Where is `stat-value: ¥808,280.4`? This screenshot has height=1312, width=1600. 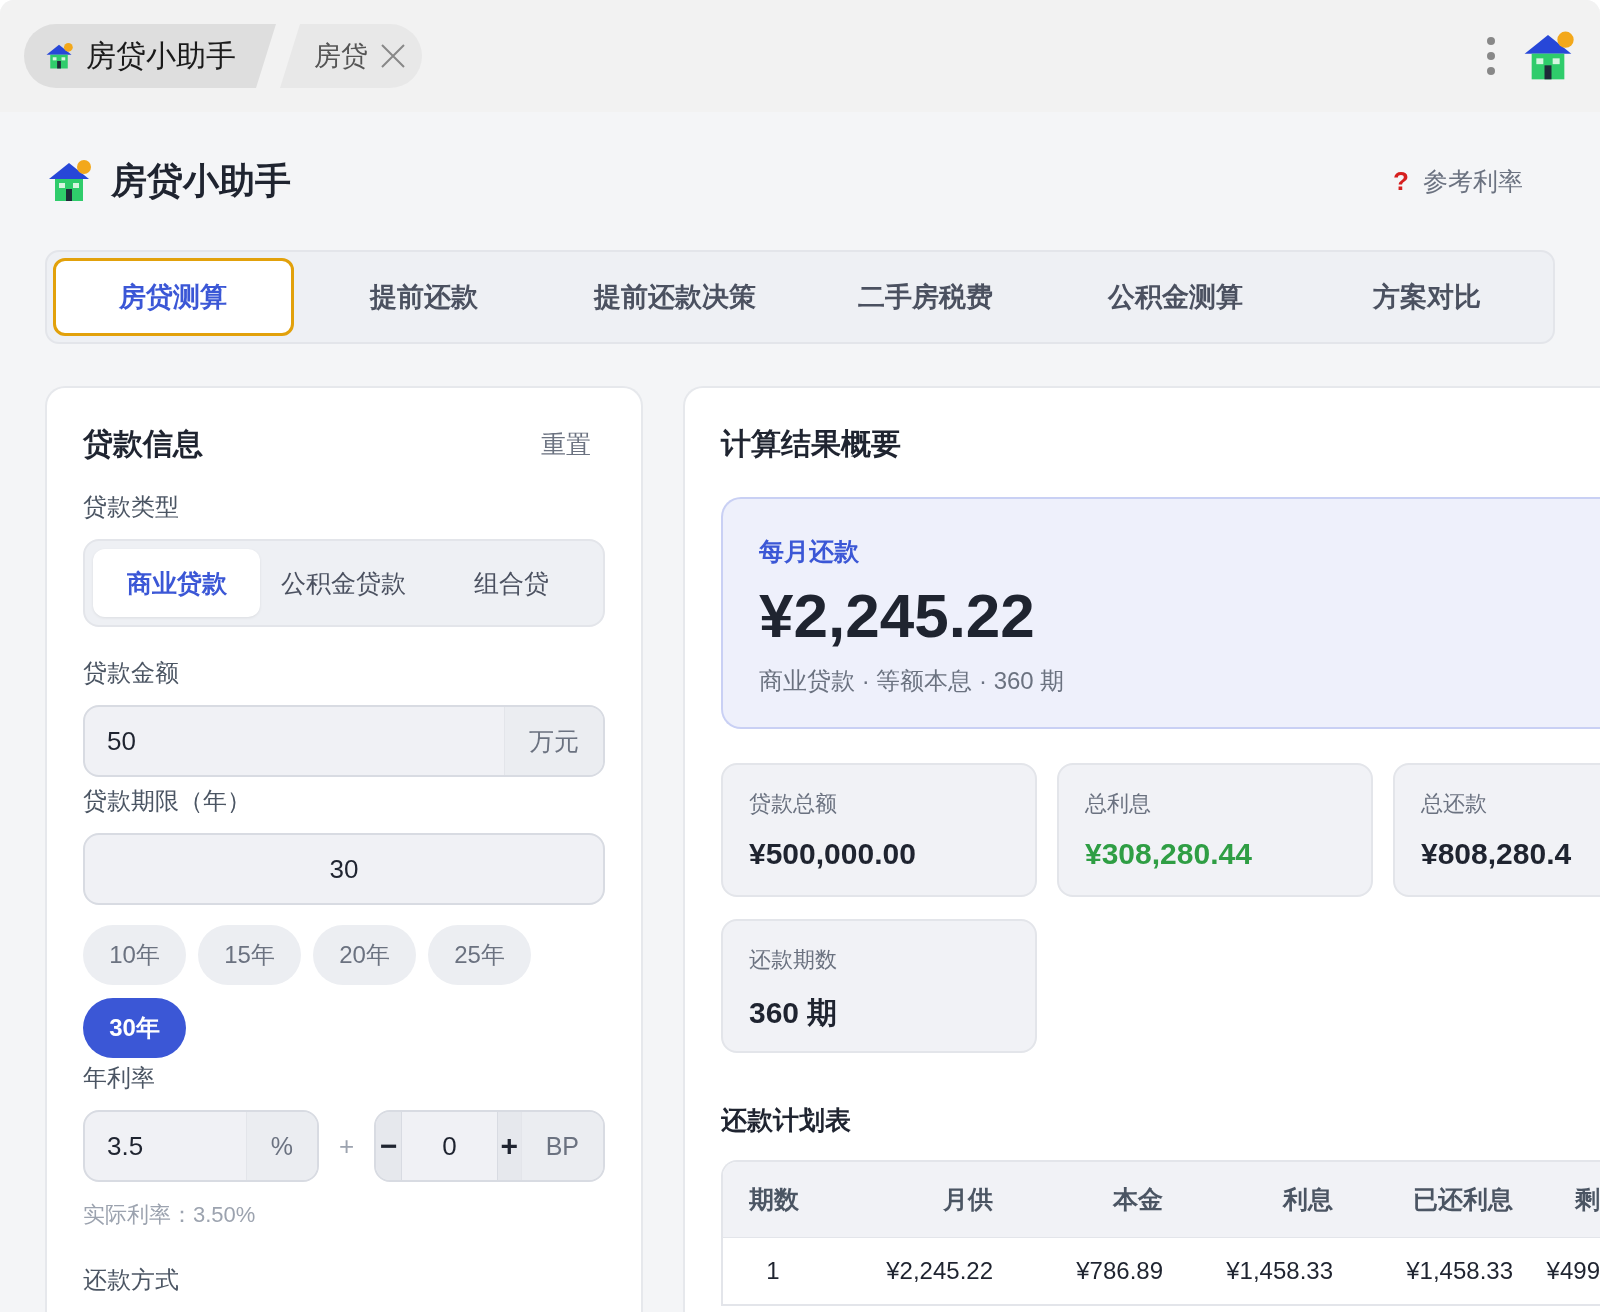
stat-value: ¥808,280.4 is located at coordinates (1497, 854).